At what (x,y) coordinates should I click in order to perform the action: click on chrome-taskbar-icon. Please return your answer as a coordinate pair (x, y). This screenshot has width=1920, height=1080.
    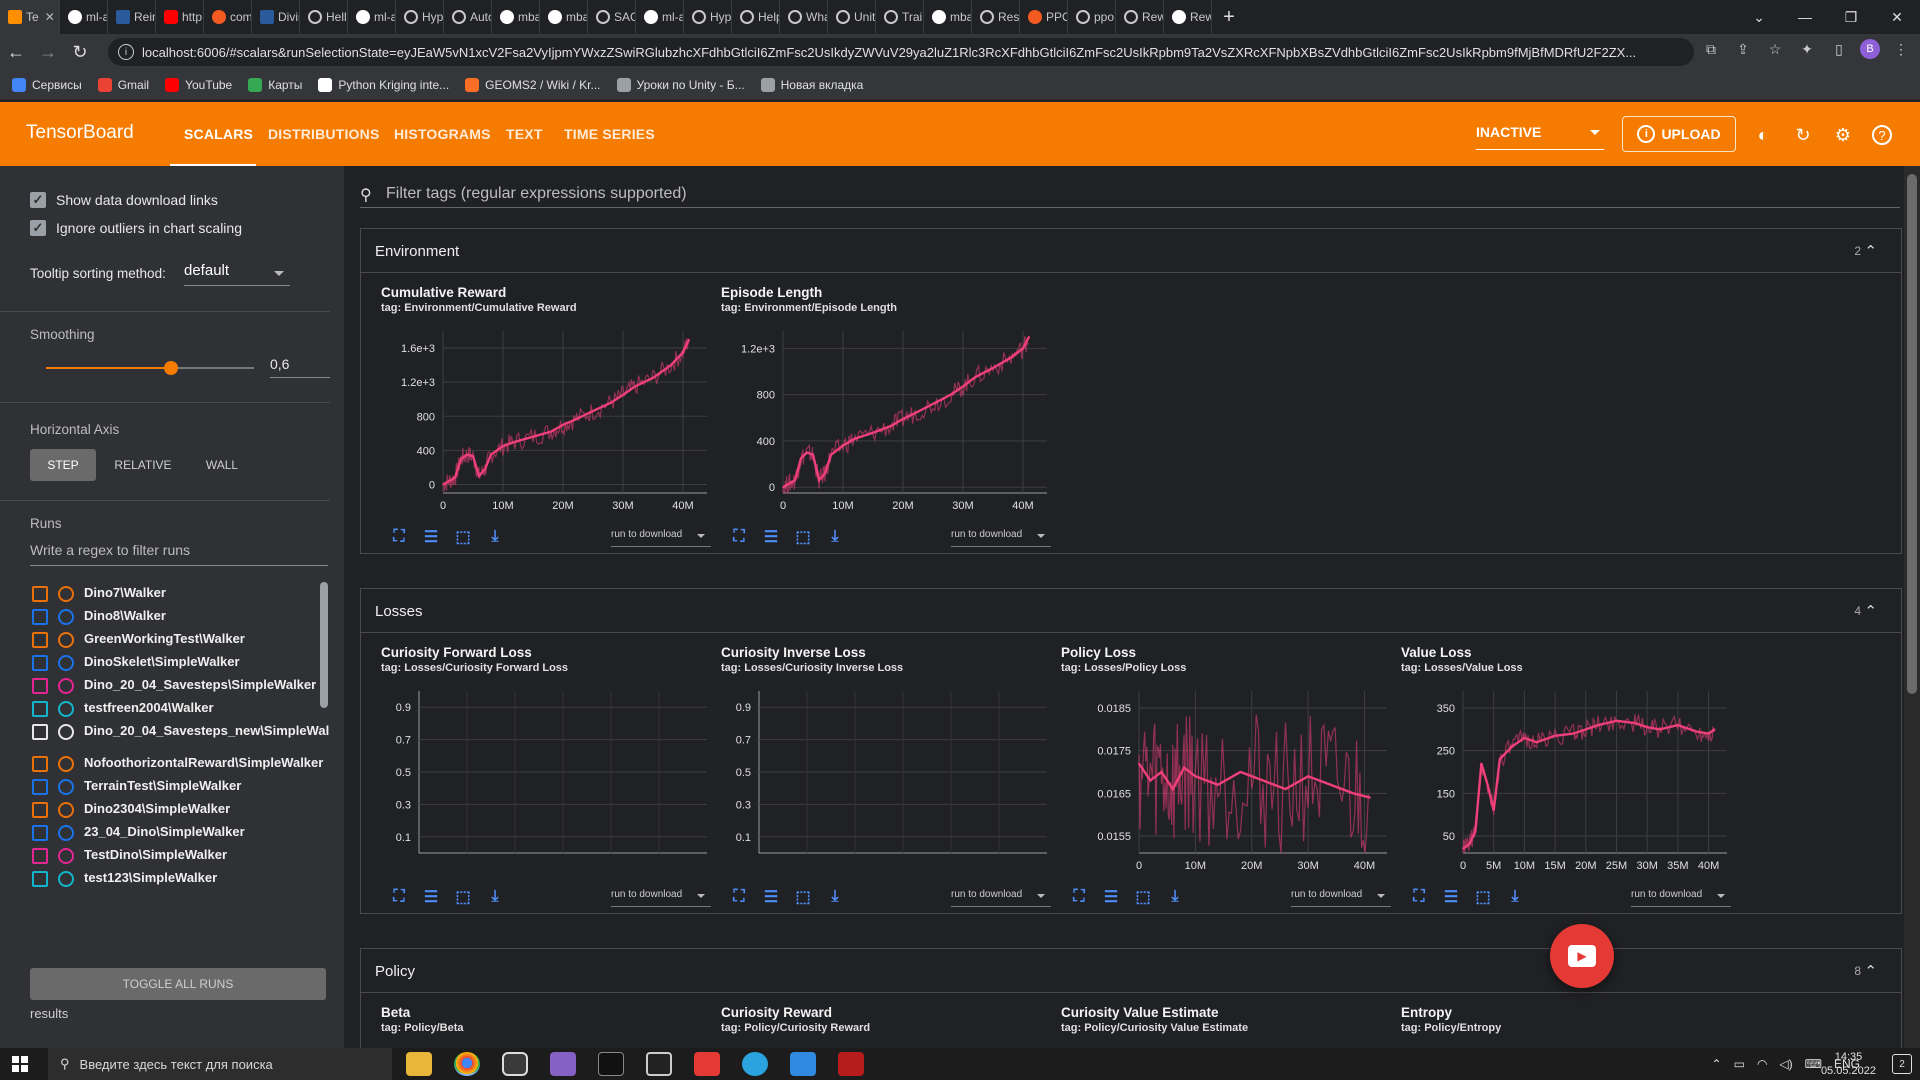
    Looking at the image, I should click on (467, 1064).